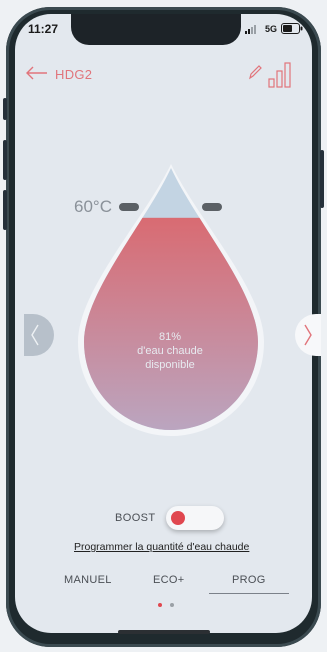 This screenshot has height=652, width=327. What do you see at coordinates (93, 206) in the screenshot?
I see `temperature-label: 60°C` at bounding box center [93, 206].